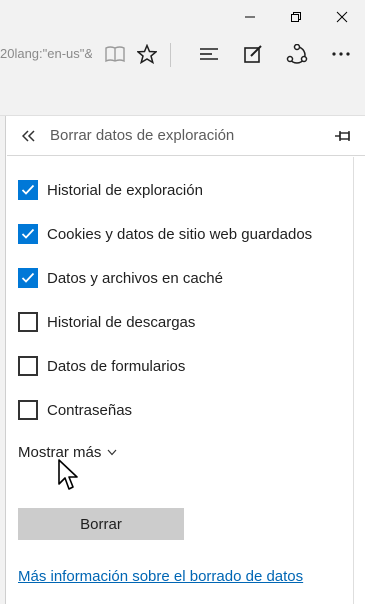  I want to click on pen-note-icon, so click(253, 54).